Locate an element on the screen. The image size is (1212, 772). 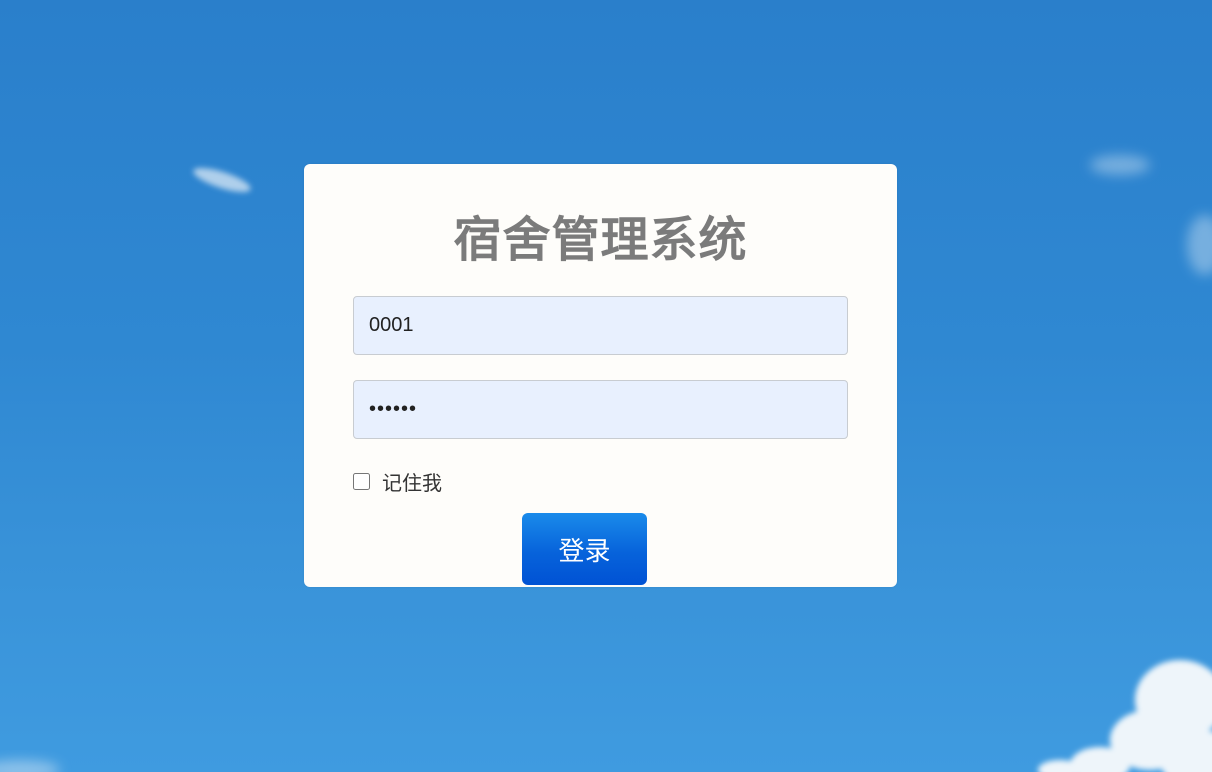
login-button: 登录 is located at coordinates (584, 549).